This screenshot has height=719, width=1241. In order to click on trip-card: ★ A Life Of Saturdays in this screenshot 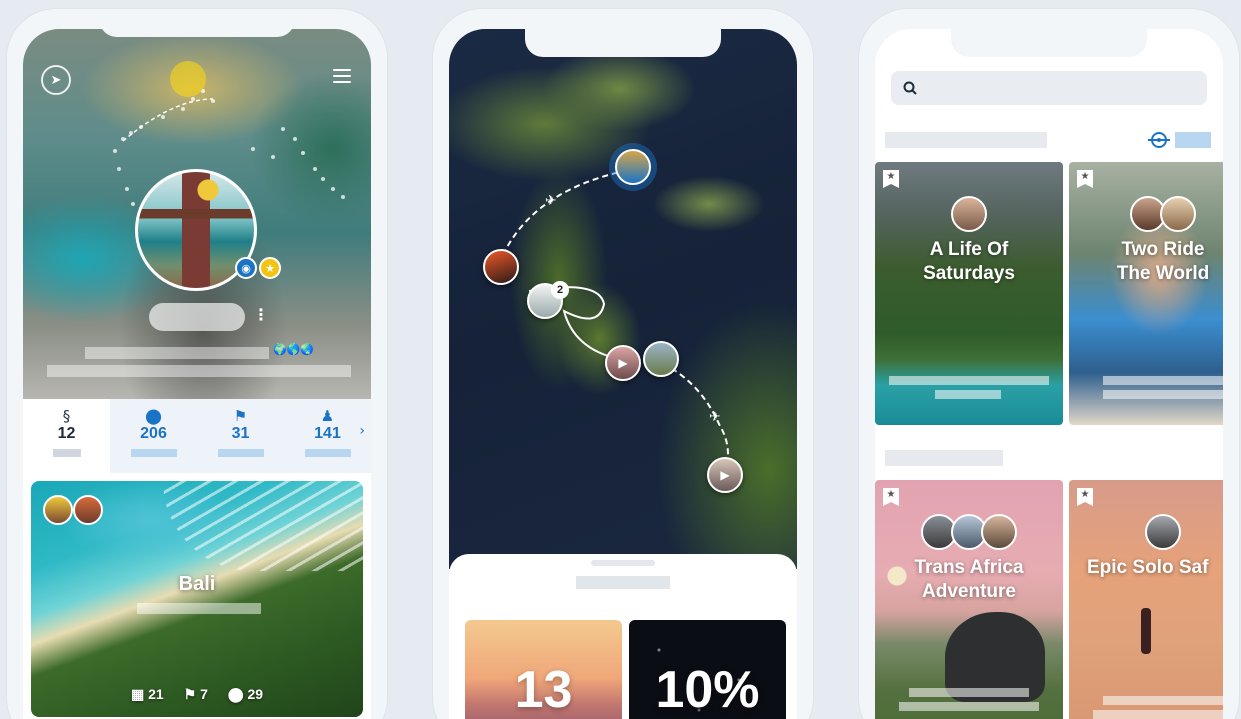, I will do `click(969, 293)`.